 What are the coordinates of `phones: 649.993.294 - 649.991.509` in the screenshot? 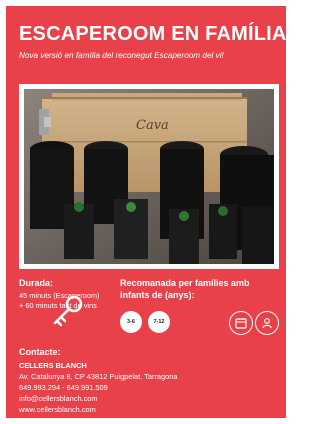 It's located at (63, 387).